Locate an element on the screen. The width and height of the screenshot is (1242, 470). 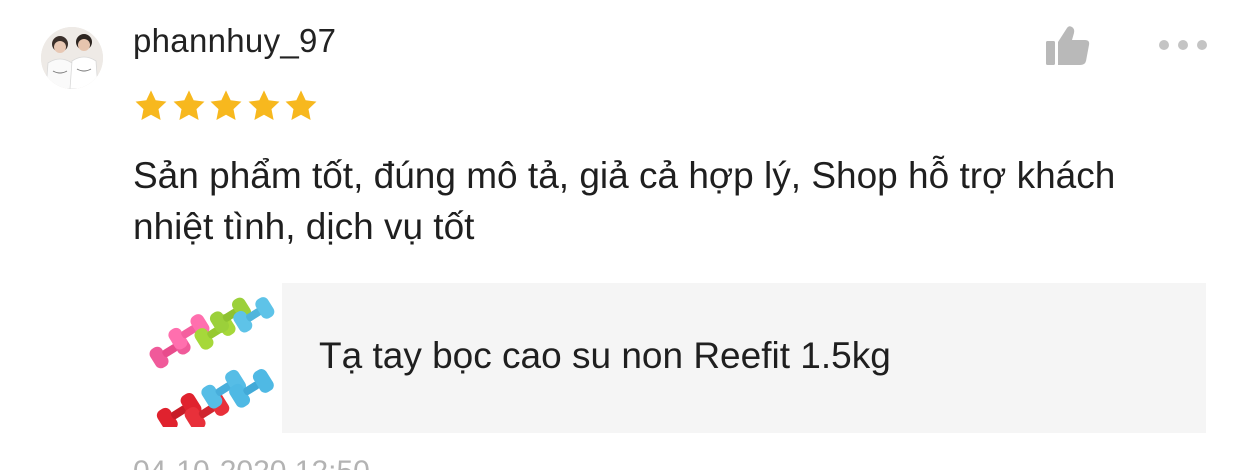
product-thumbnail is located at coordinates (206, 359).